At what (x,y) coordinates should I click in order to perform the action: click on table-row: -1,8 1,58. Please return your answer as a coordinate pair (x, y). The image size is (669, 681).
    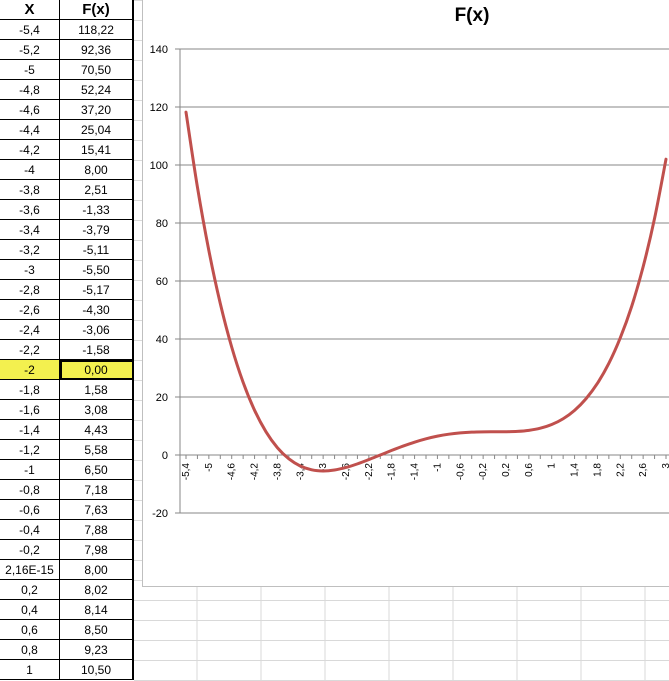
    Looking at the image, I should click on (67, 390).